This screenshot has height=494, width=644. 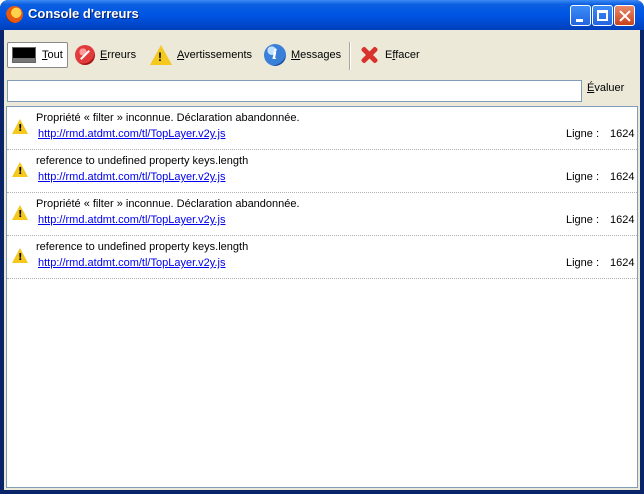 I want to click on tab-warnings: Avertissements, so click(x=201, y=55).